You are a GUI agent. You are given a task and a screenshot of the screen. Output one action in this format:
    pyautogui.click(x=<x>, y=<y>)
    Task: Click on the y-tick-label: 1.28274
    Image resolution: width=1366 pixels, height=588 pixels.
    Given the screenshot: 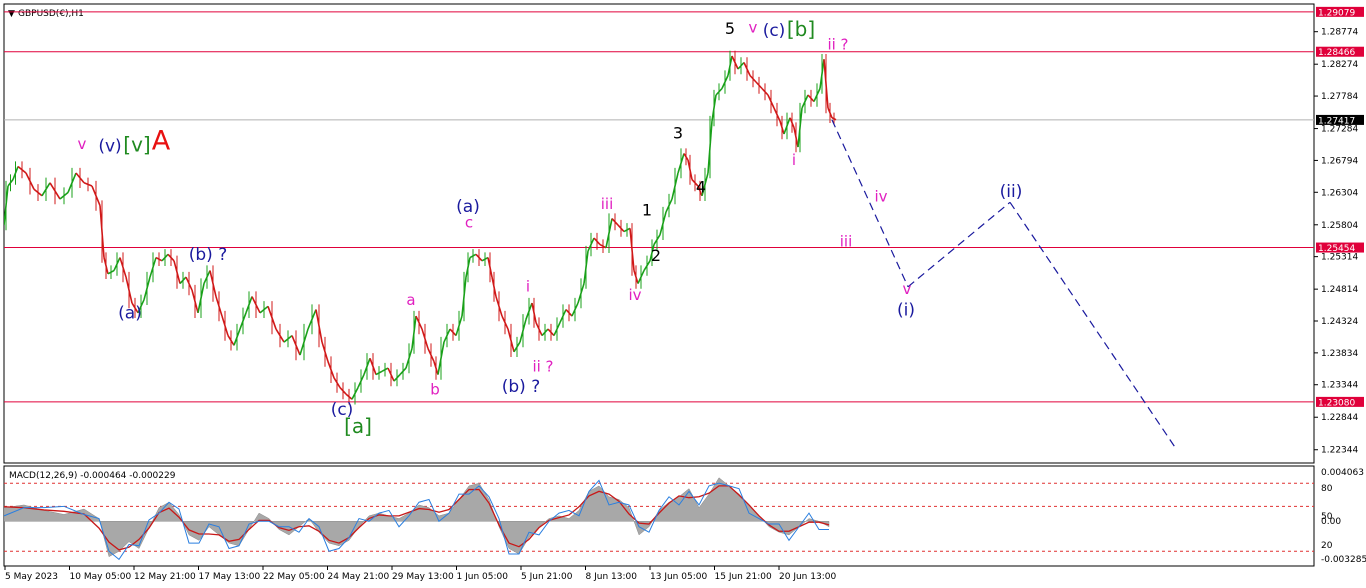 What is the action you would take?
    pyautogui.click(x=1339, y=65)
    